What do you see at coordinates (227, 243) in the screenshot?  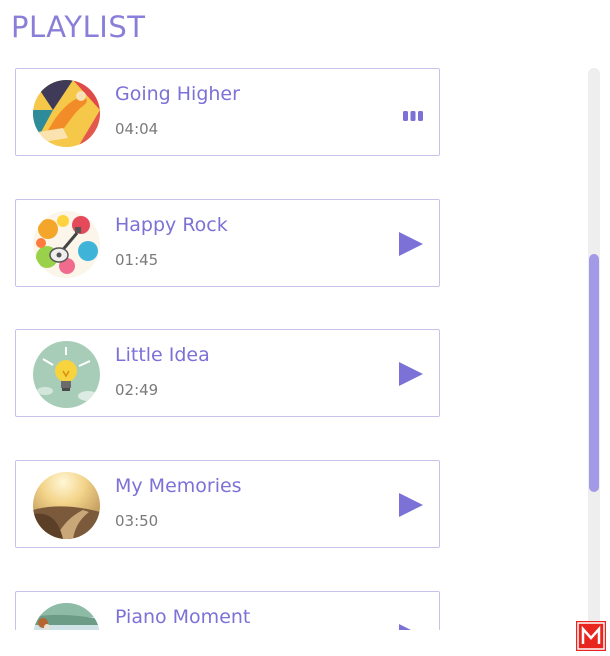 I see `playlist-item-happy-rock: Happy Rock 01:45` at bounding box center [227, 243].